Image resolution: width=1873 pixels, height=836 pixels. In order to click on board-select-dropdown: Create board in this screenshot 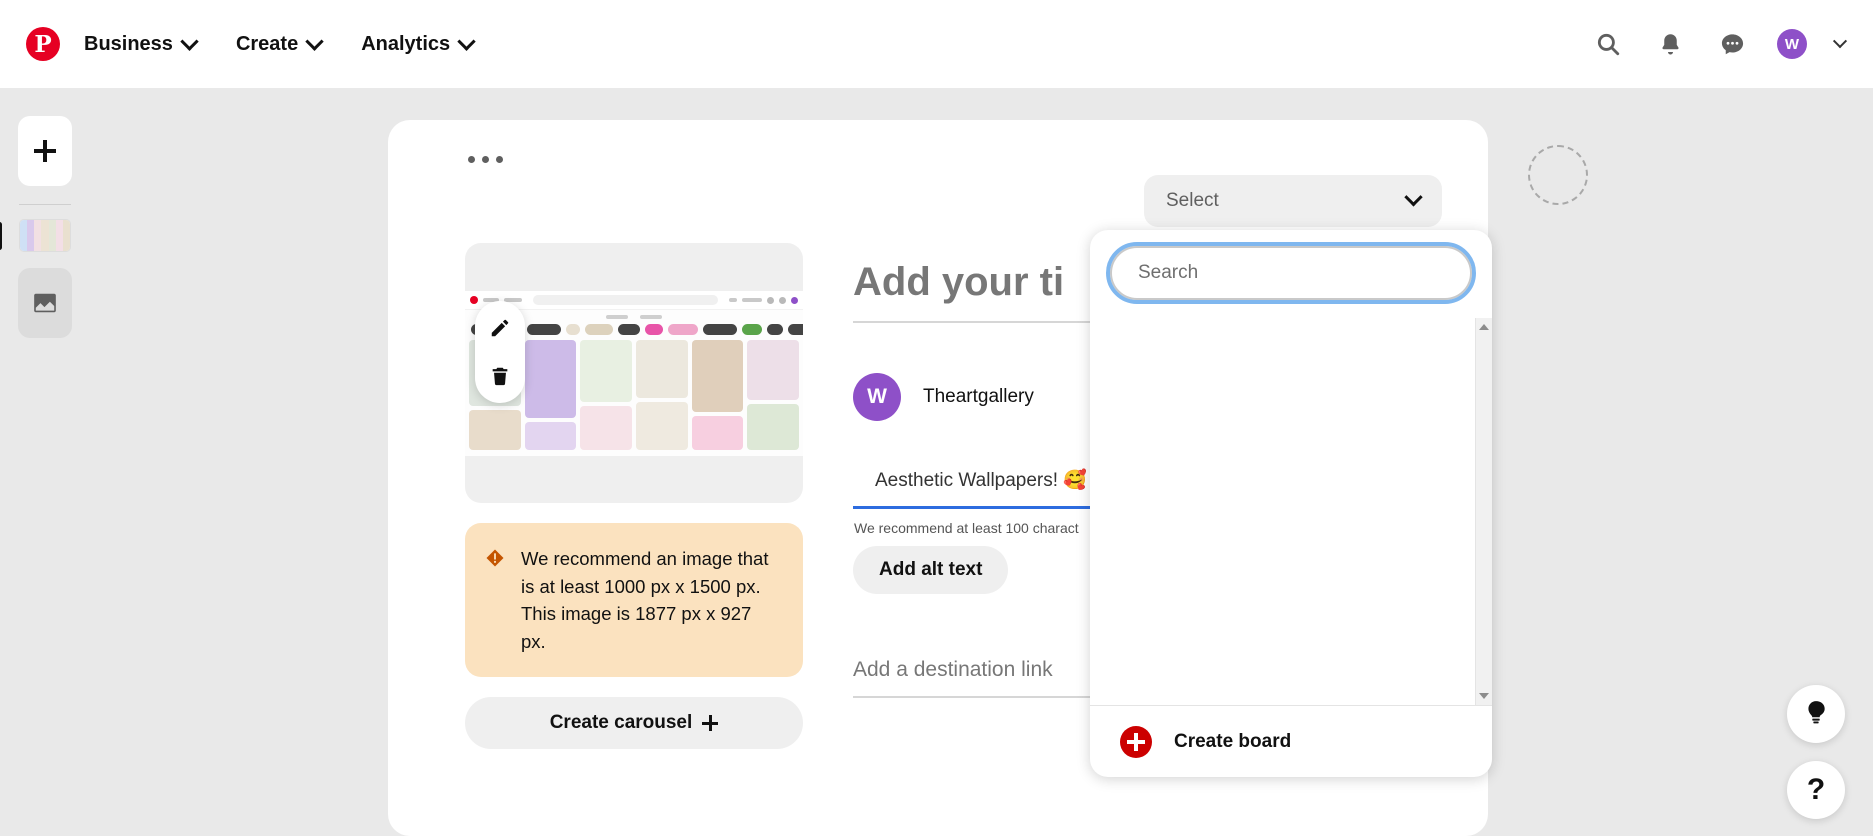, I will do `click(1291, 503)`.